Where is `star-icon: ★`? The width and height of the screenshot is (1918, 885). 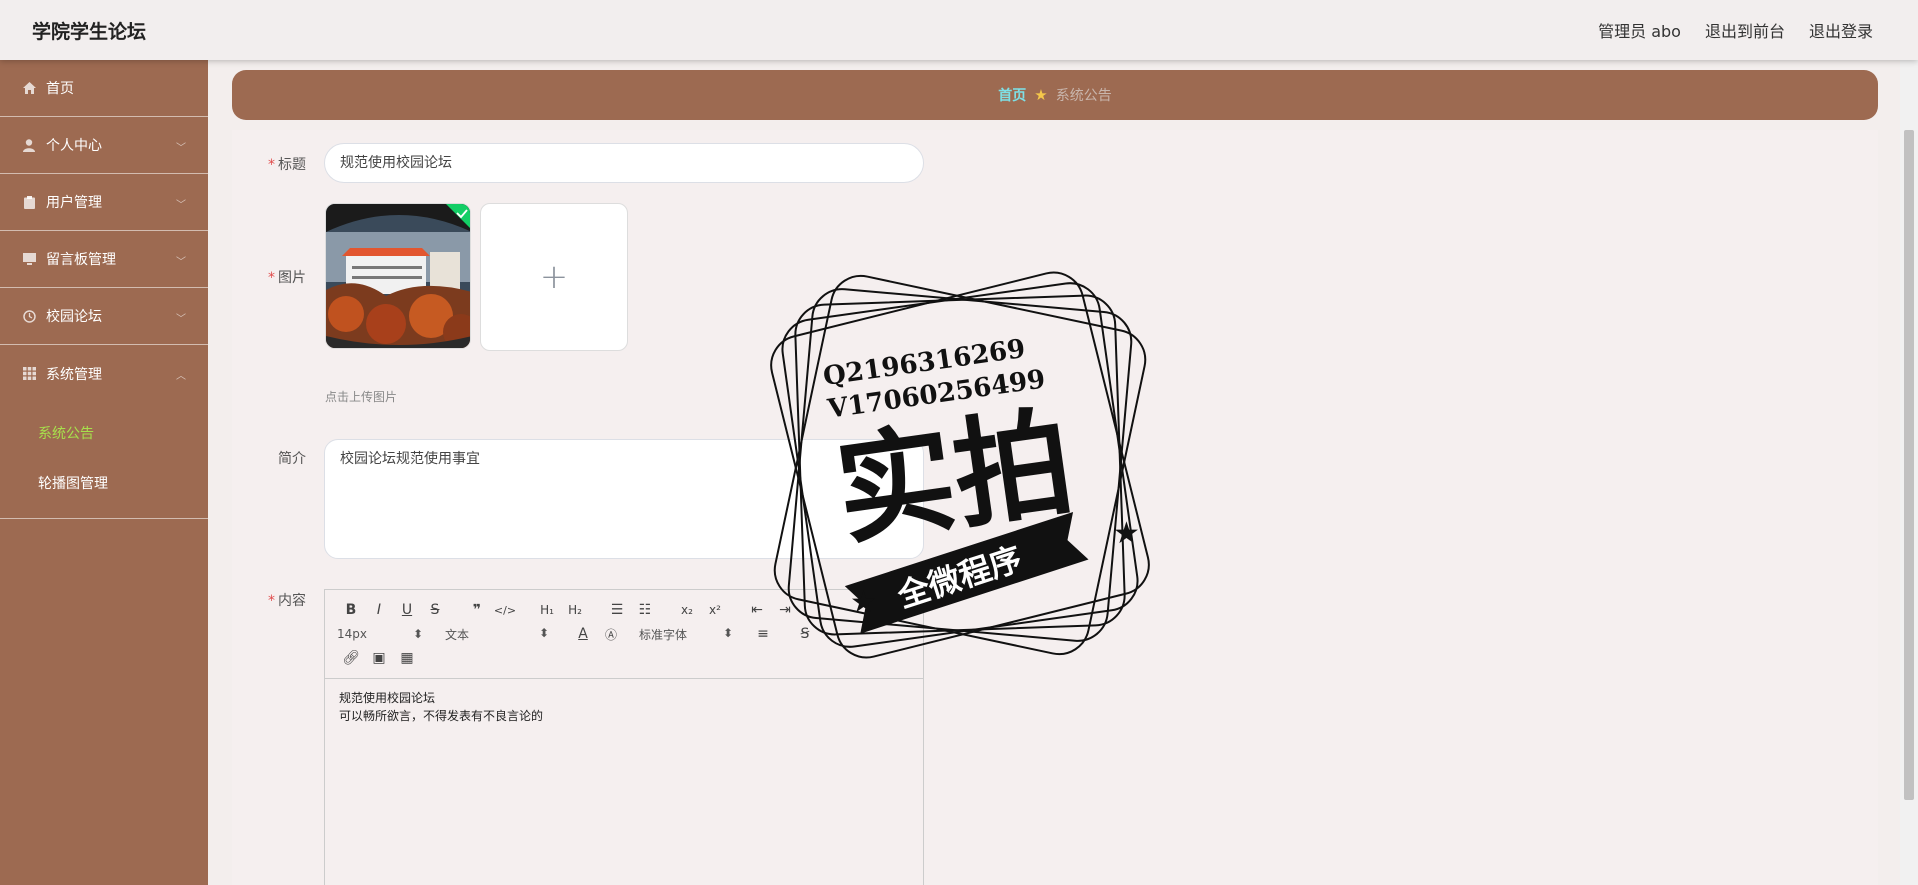
star-icon: ★ is located at coordinates (1041, 95).